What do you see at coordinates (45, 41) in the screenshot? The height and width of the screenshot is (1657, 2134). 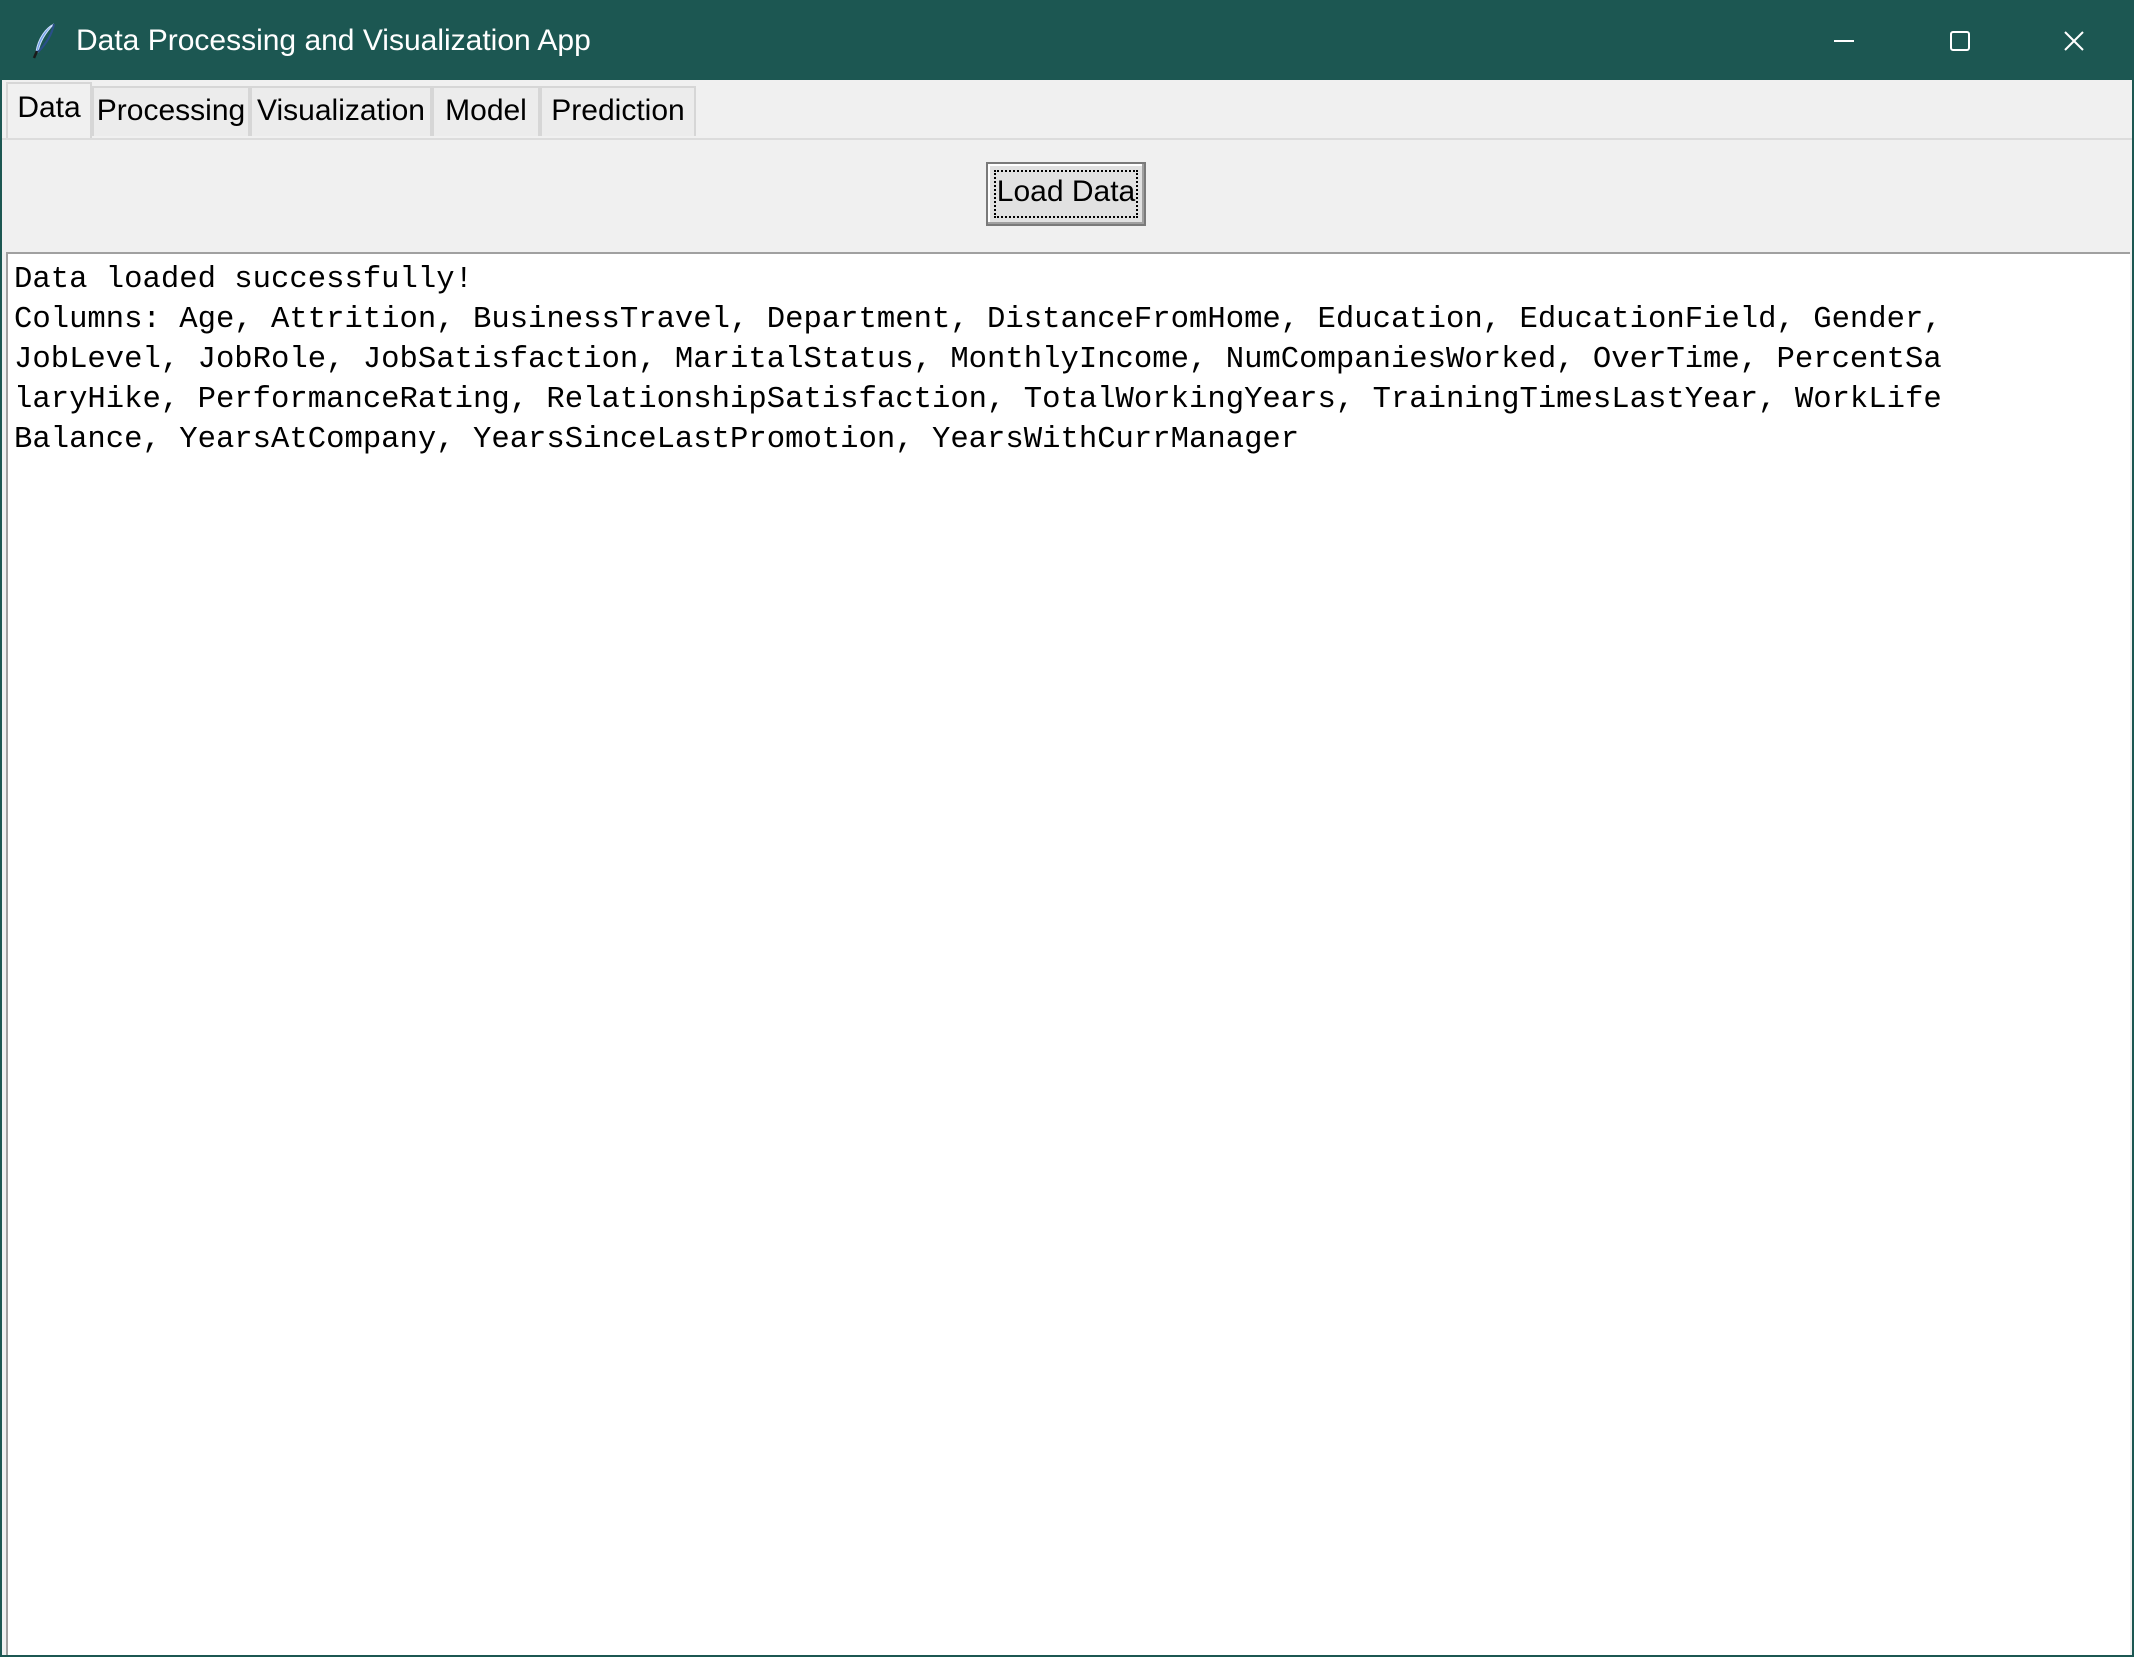 I see `feather-icon` at bounding box center [45, 41].